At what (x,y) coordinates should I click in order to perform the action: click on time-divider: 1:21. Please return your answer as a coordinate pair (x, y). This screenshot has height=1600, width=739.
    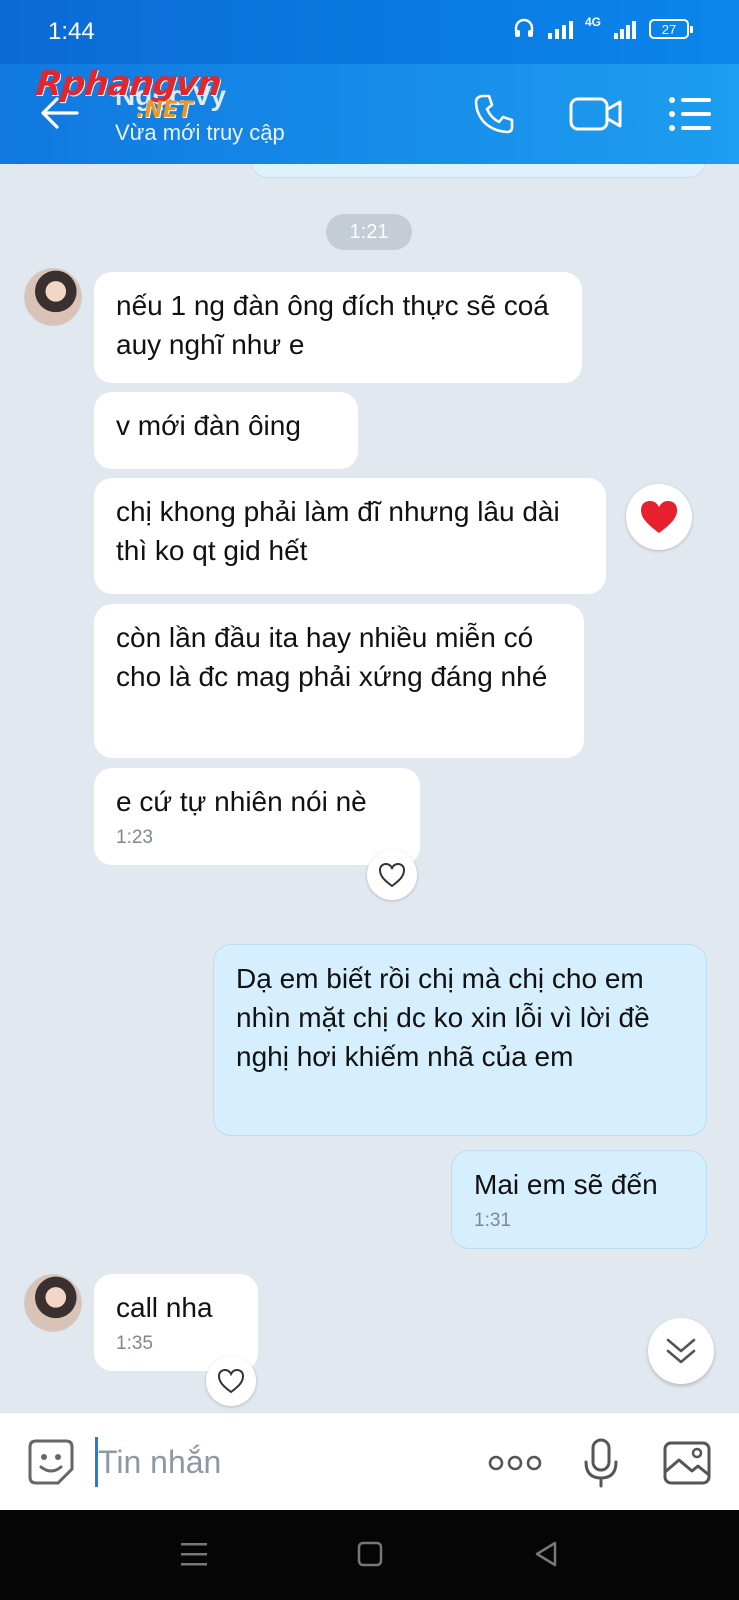
    Looking at the image, I should click on (369, 232).